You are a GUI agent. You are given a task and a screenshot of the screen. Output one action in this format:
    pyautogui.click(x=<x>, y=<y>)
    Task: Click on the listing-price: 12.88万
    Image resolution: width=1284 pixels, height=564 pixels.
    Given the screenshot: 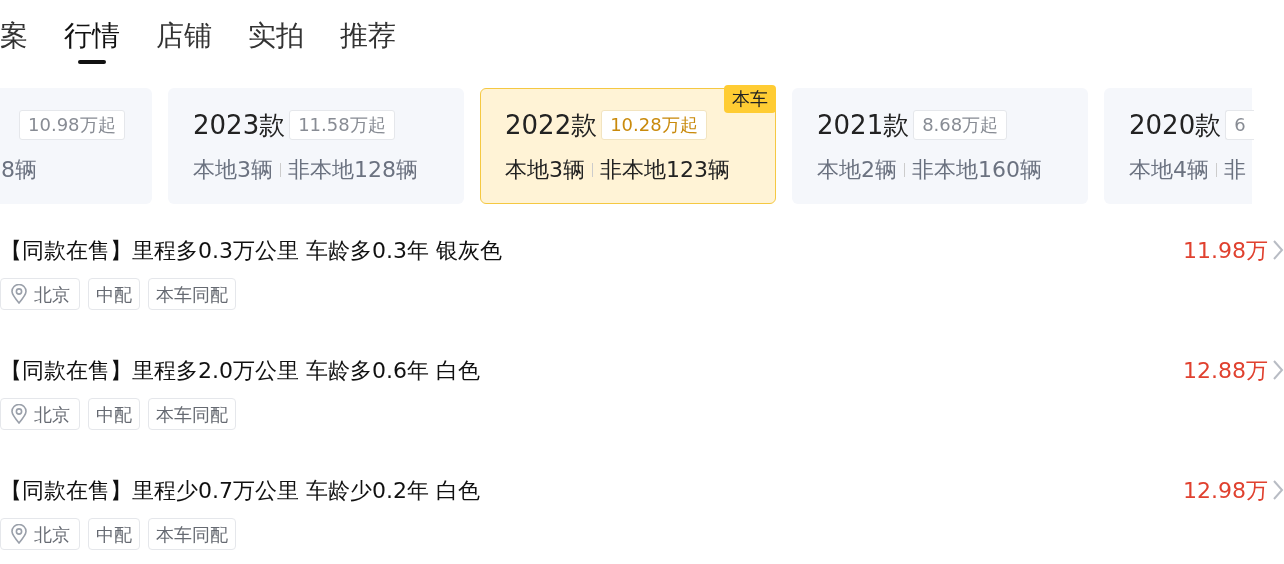 What is the action you would take?
    pyautogui.click(x=1225, y=370)
    